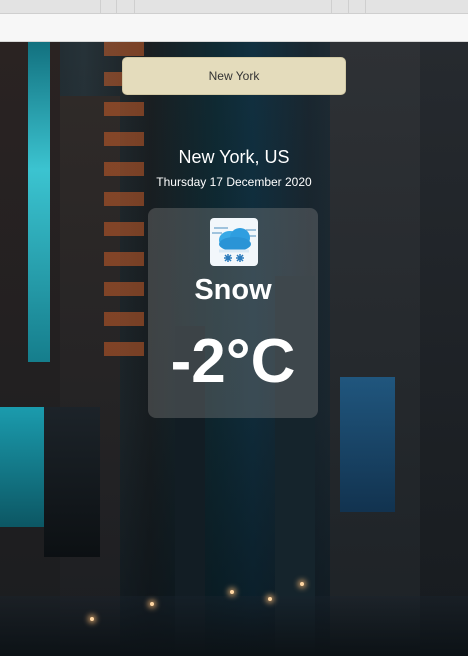 This screenshot has width=468, height=656. Describe the element at coordinates (233, 361) in the screenshot. I see `temperature-value: -2°C` at that location.